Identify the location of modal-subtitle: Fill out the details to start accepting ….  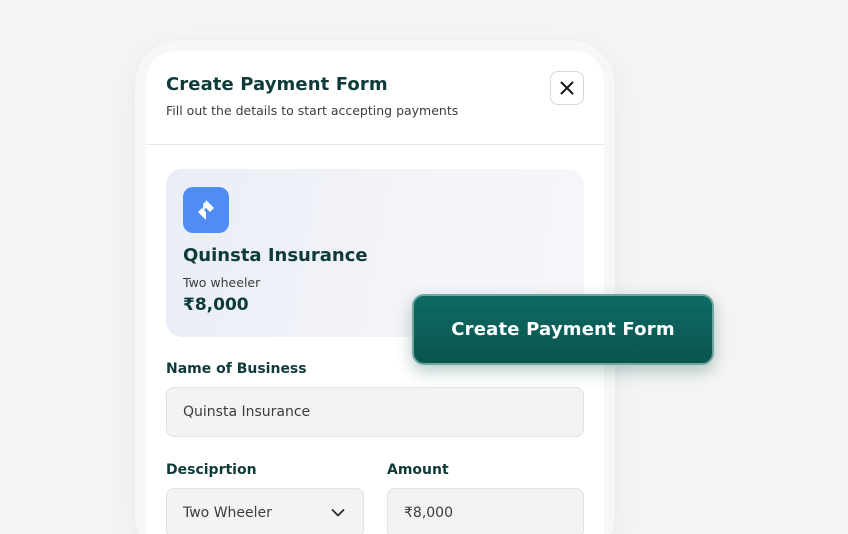
(312, 110).